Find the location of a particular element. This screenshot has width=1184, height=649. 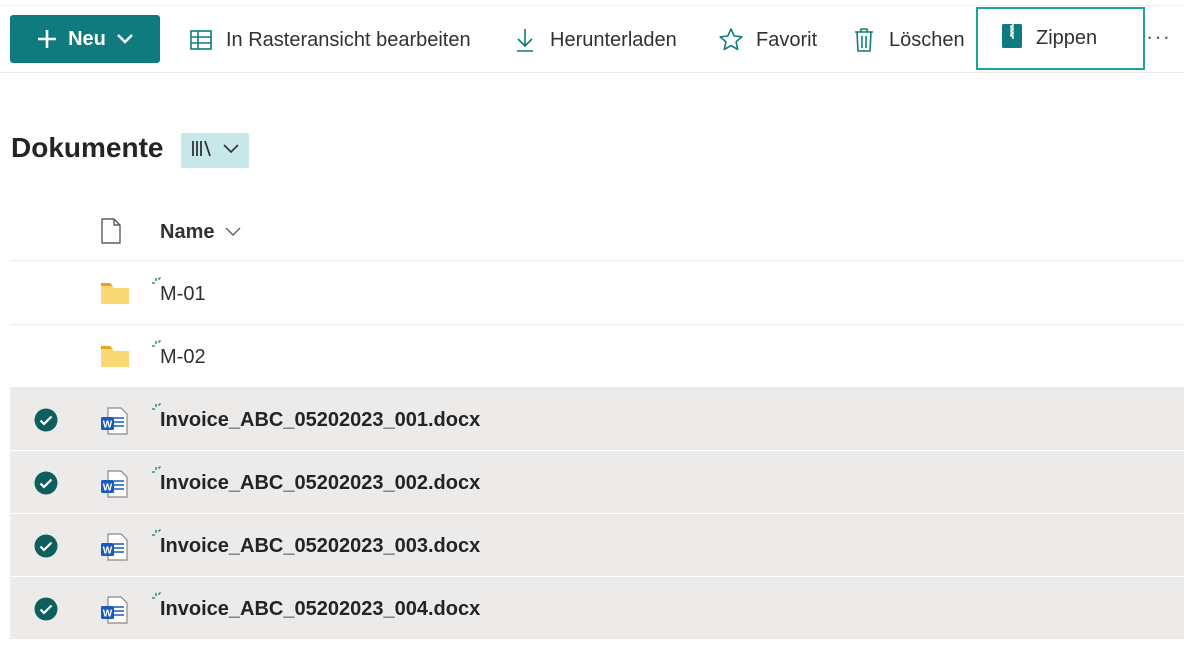

download-button: Herunterladen is located at coordinates (594, 40).